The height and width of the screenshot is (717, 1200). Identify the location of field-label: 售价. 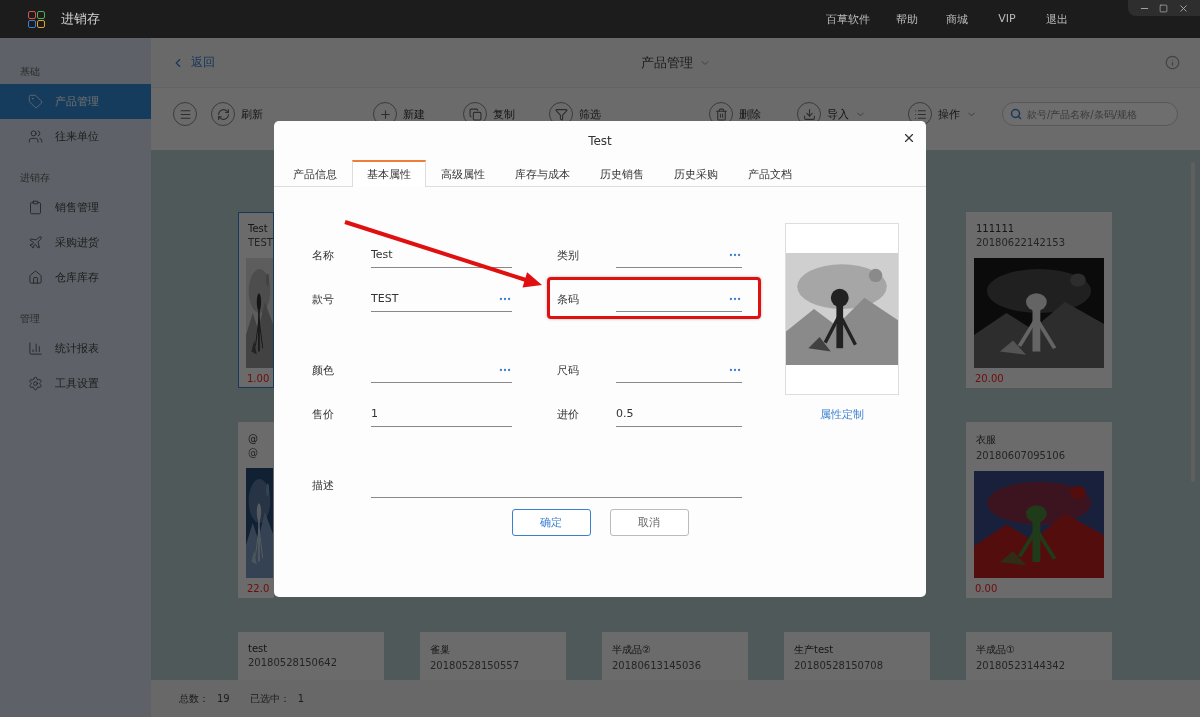
(323, 414).